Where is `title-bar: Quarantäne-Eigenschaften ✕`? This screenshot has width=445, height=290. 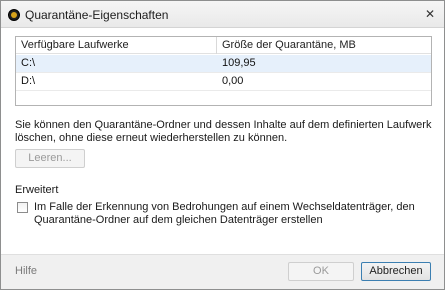
title-bar: Quarantäne-Eigenschaften ✕ is located at coordinates (222, 14).